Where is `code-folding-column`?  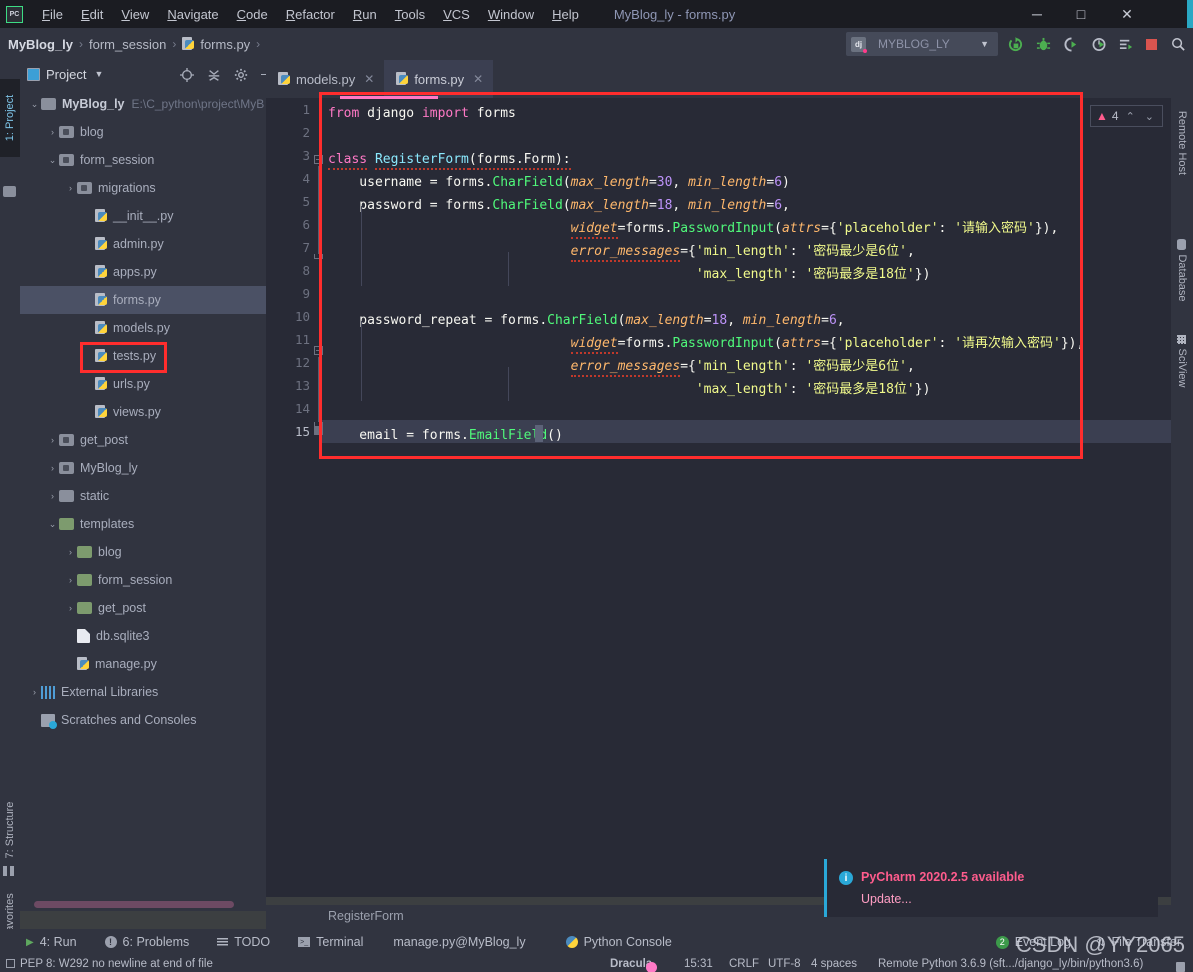
code-folding-column is located at coordinates (321, 497).